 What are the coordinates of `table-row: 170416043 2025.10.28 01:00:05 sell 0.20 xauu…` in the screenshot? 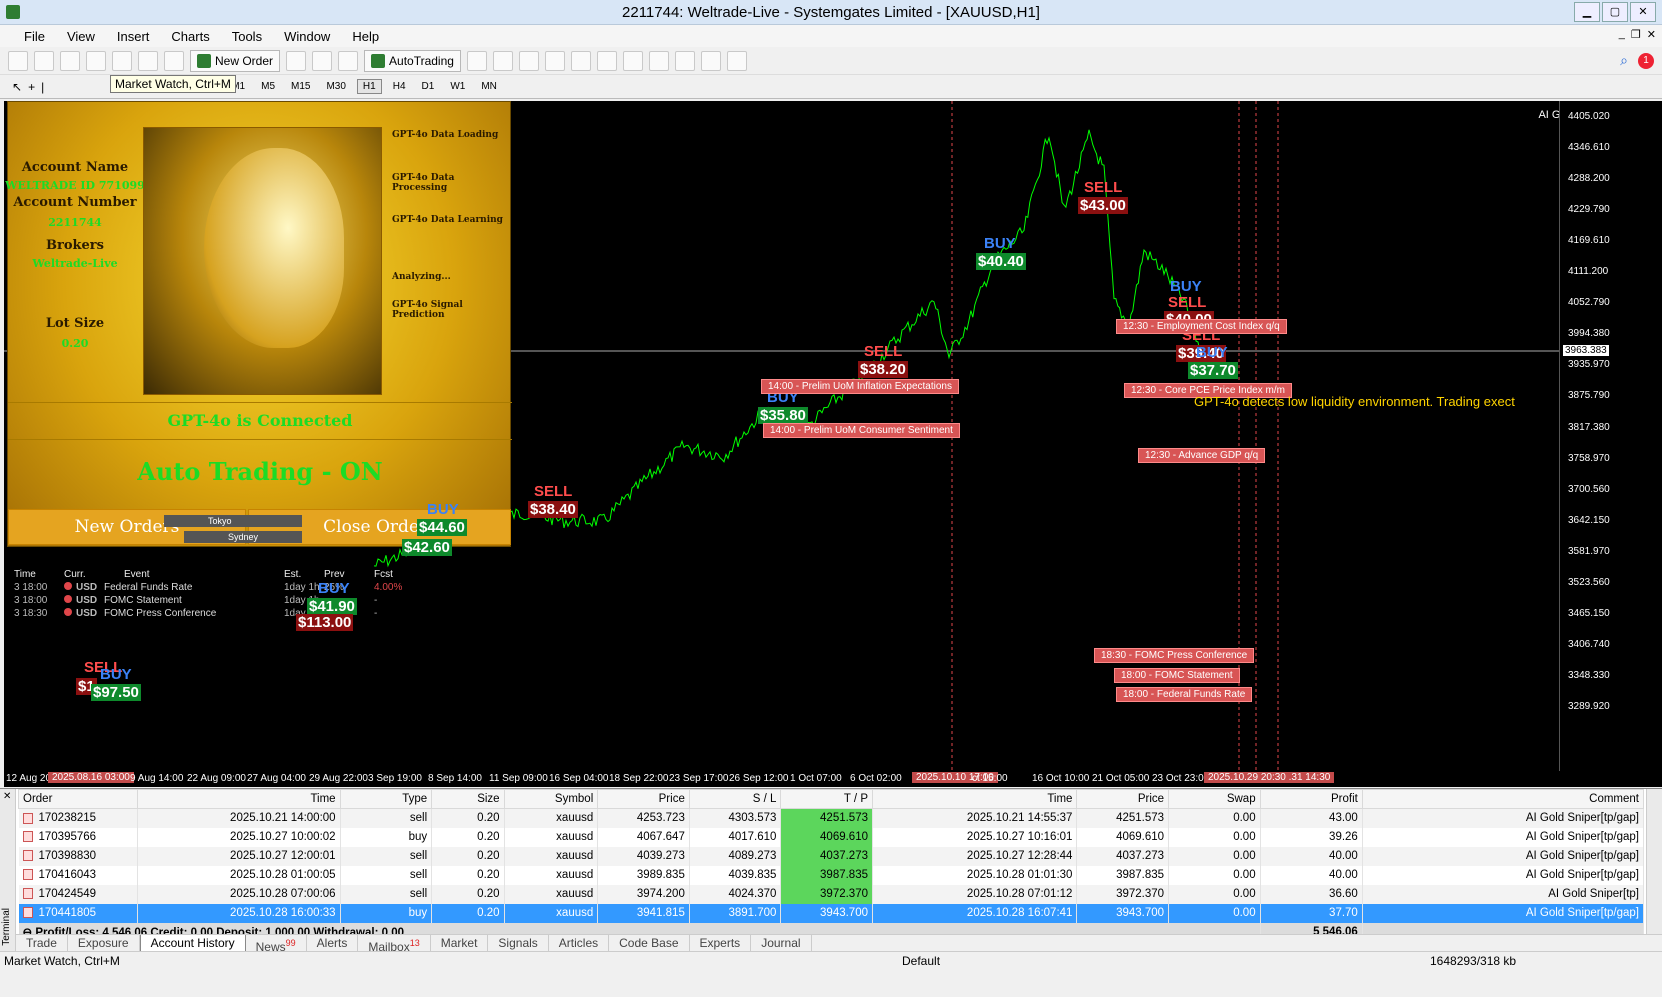 It's located at (831, 875).